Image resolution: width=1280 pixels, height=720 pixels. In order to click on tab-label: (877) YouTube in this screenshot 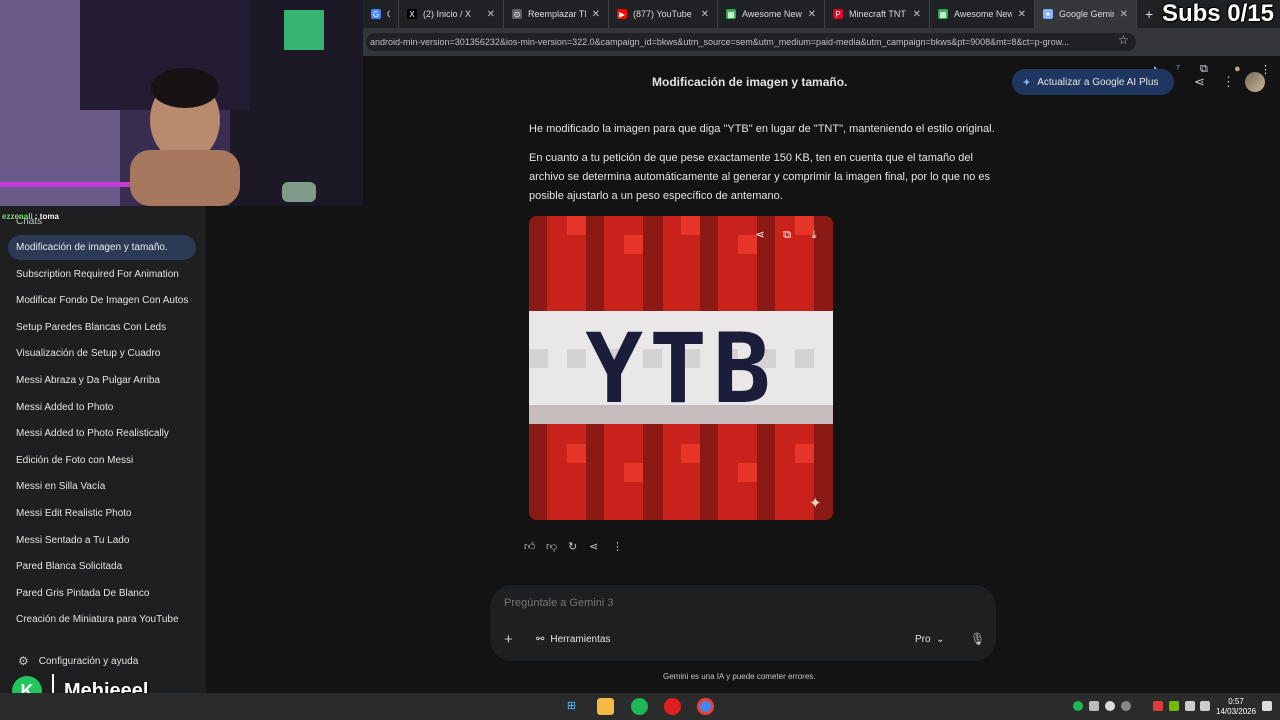, I will do `click(662, 14)`.